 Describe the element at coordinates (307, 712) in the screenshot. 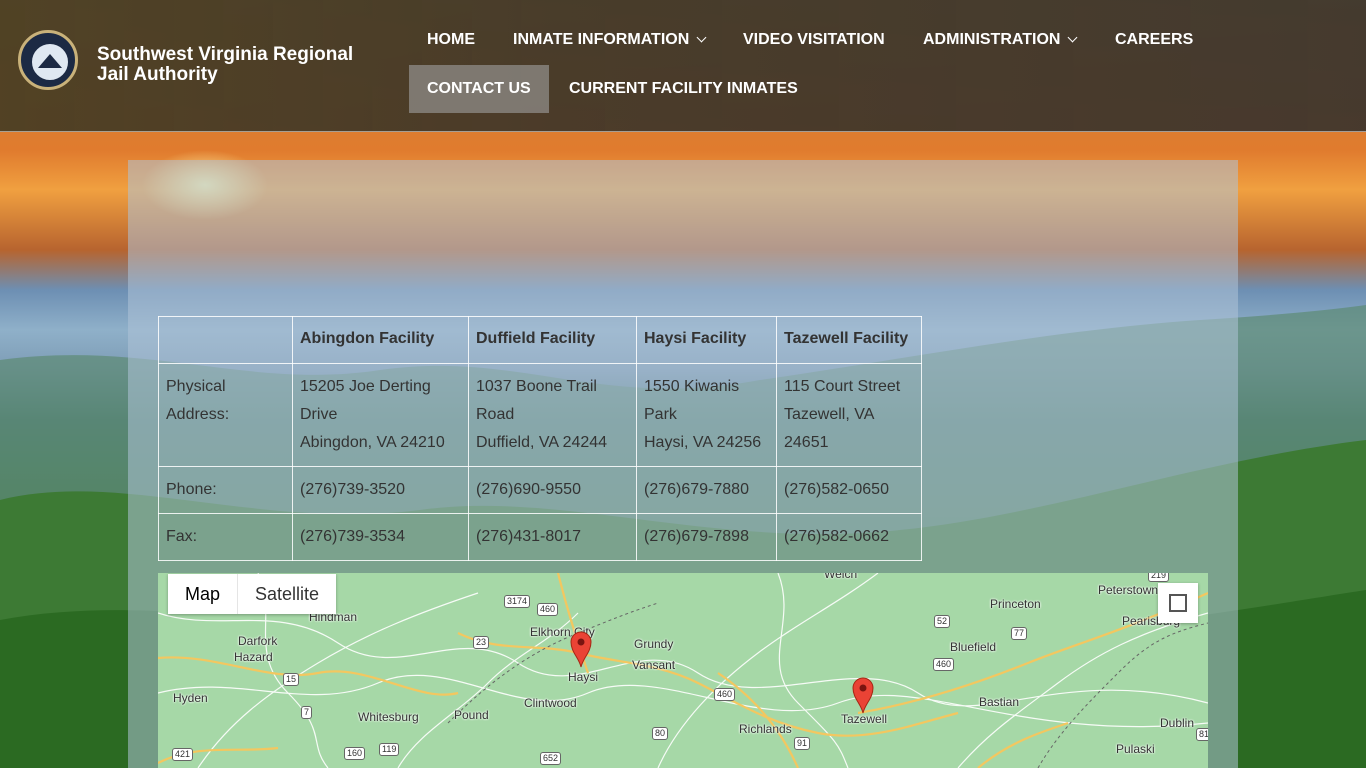

I see `route-shield: 7` at that location.